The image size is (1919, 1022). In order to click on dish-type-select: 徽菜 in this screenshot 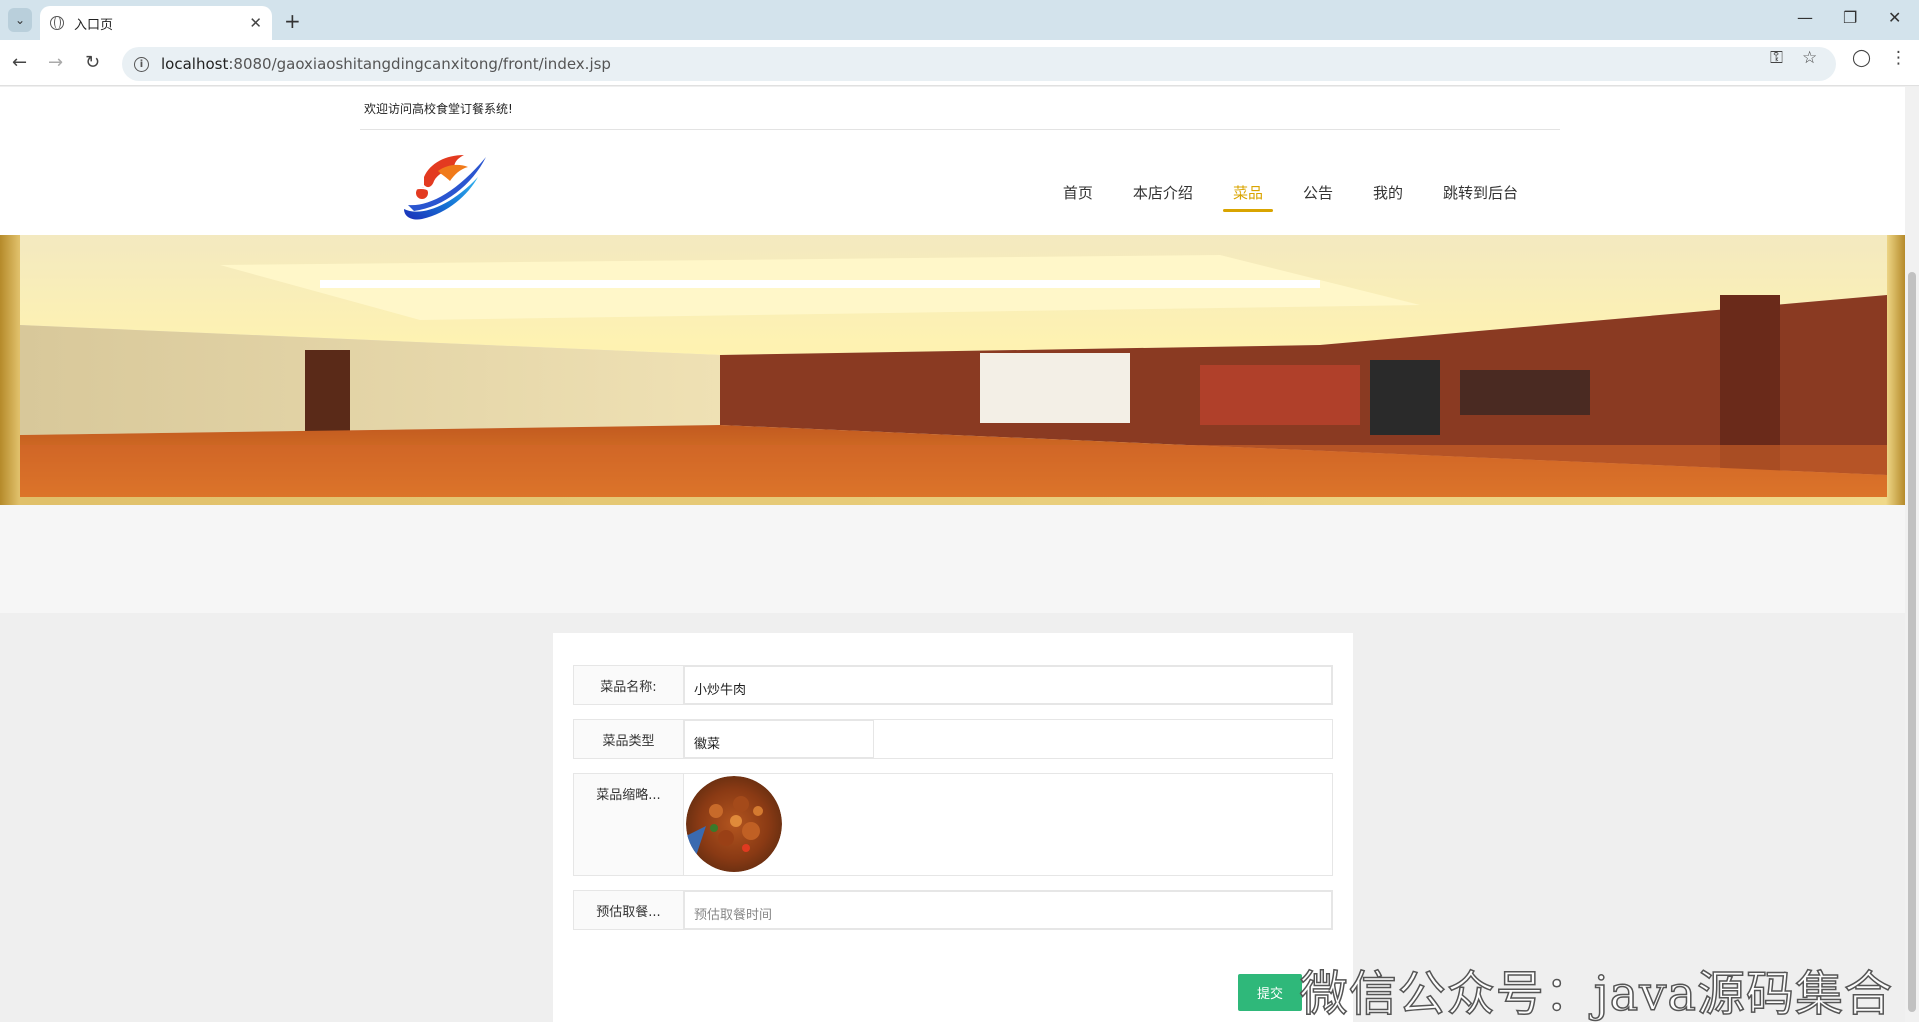, I will do `click(779, 739)`.